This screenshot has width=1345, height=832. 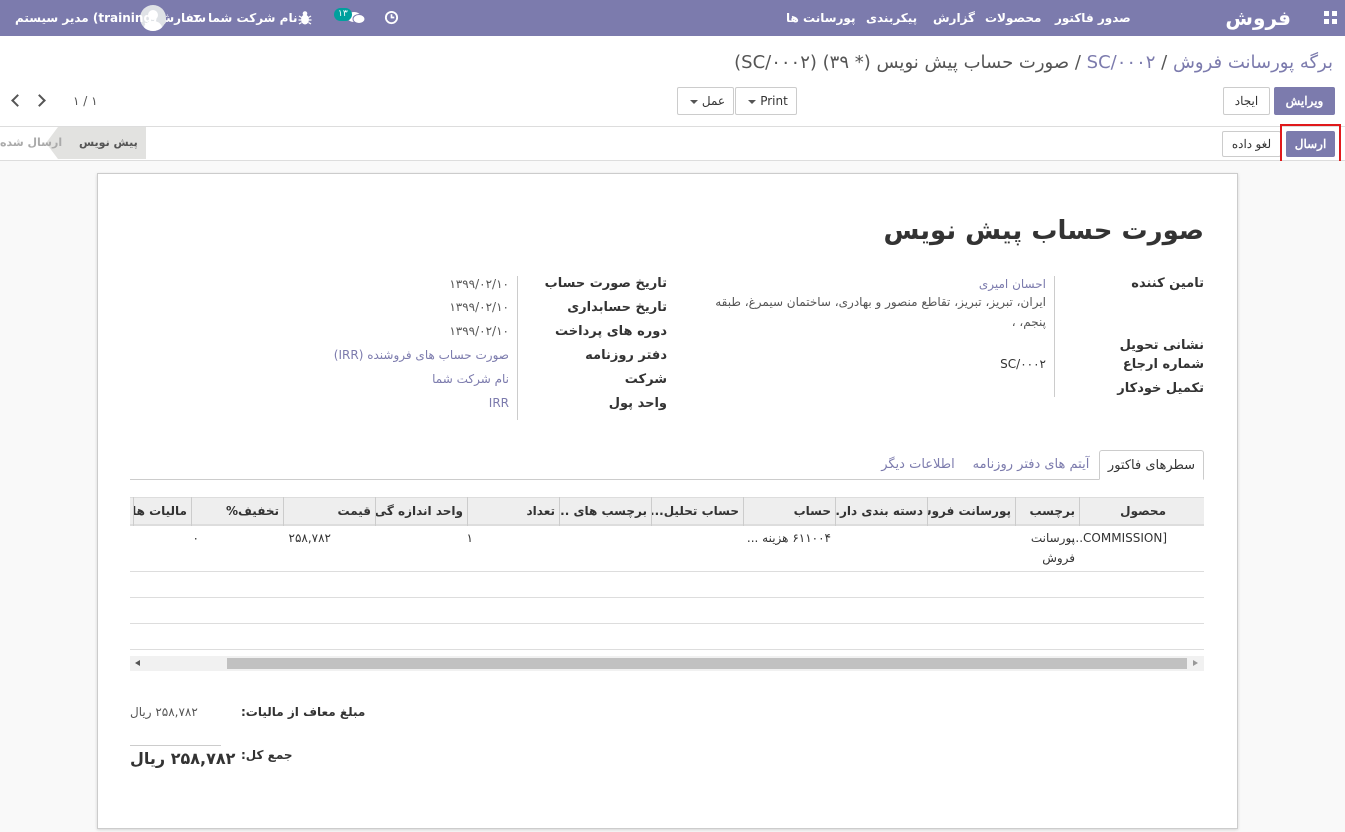 I want to click on scrollbar-thumb, so click(x=707, y=663).